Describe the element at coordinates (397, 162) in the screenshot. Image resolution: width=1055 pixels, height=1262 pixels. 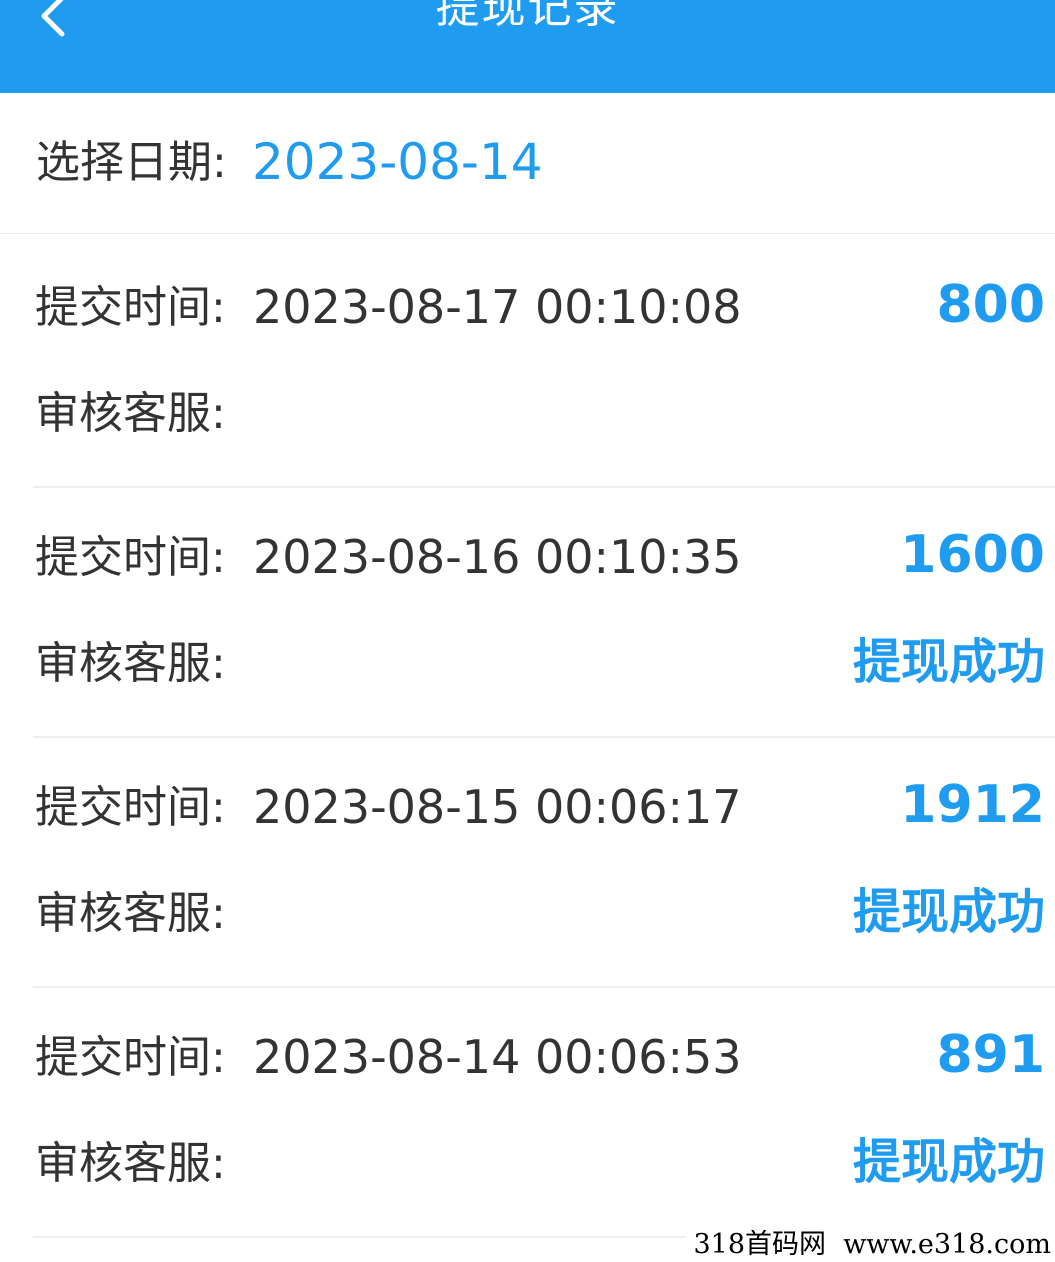
I see `date-picker: 2023-08-14` at that location.